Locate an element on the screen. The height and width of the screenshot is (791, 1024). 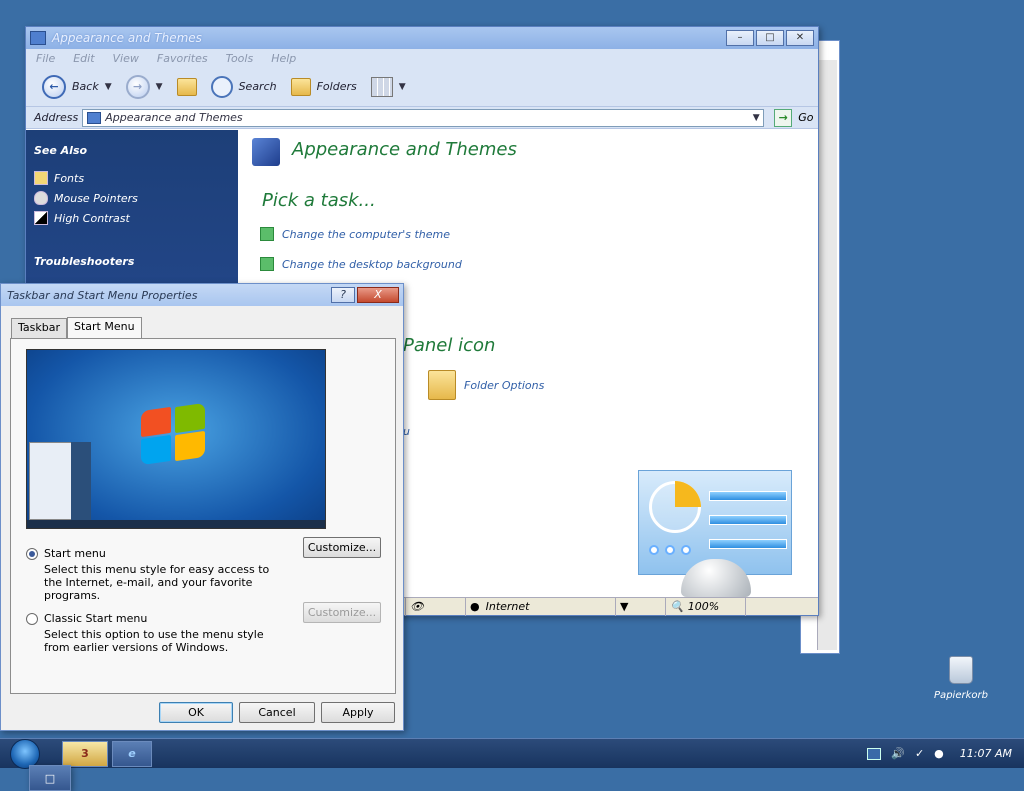
troubleshooters-heading: Troubleshooters is located at coordinates (84, 261).